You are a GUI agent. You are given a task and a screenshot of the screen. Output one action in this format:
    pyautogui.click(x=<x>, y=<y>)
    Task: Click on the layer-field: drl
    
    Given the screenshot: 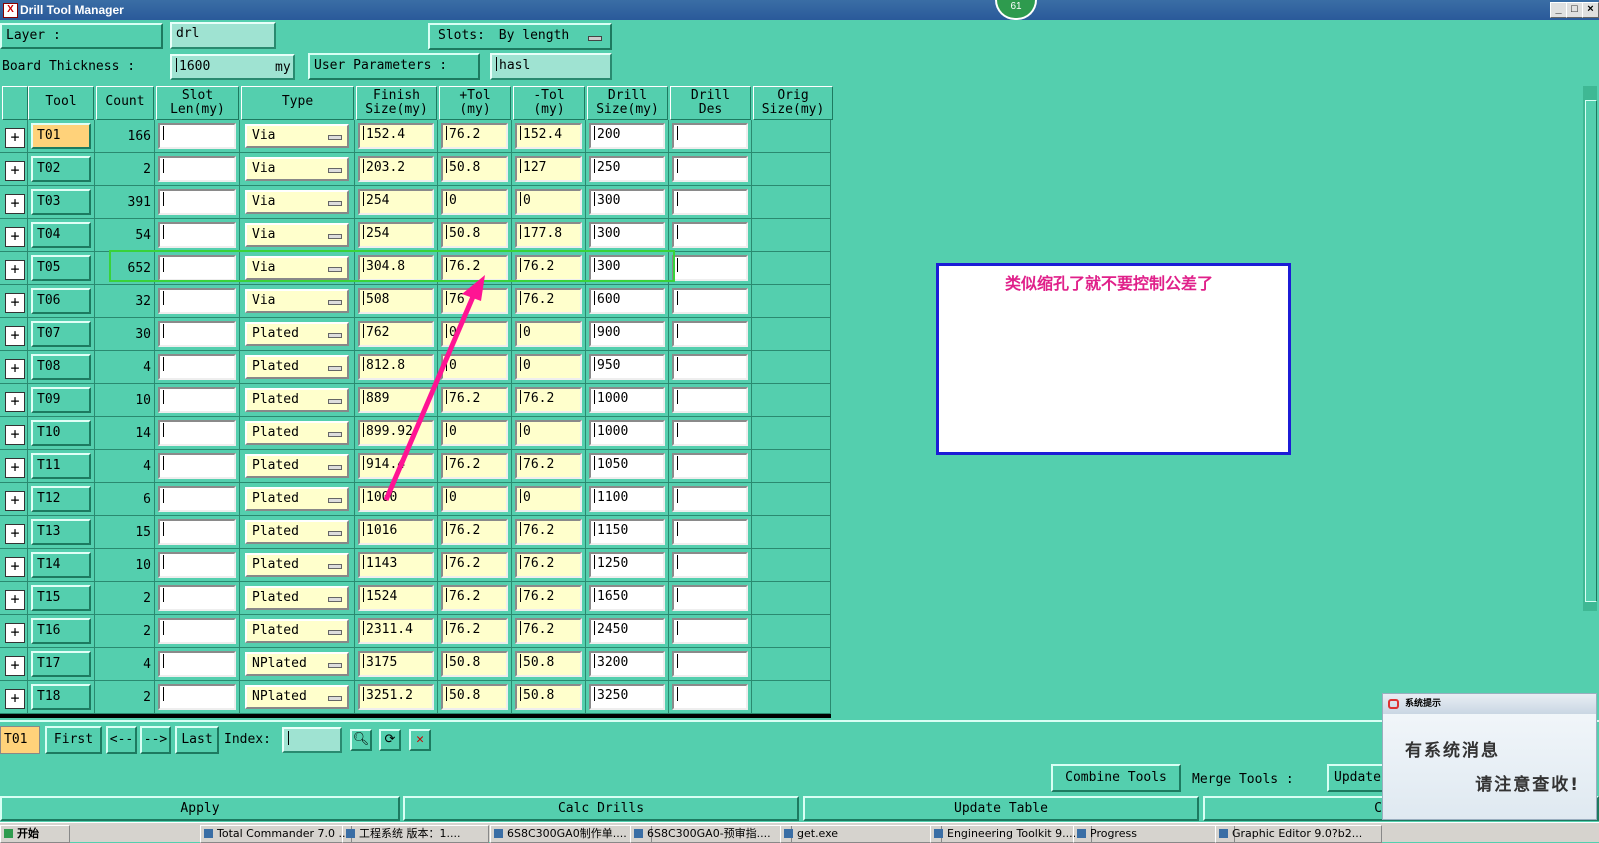 What is the action you would take?
    pyautogui.click(x=223, y=35)
    